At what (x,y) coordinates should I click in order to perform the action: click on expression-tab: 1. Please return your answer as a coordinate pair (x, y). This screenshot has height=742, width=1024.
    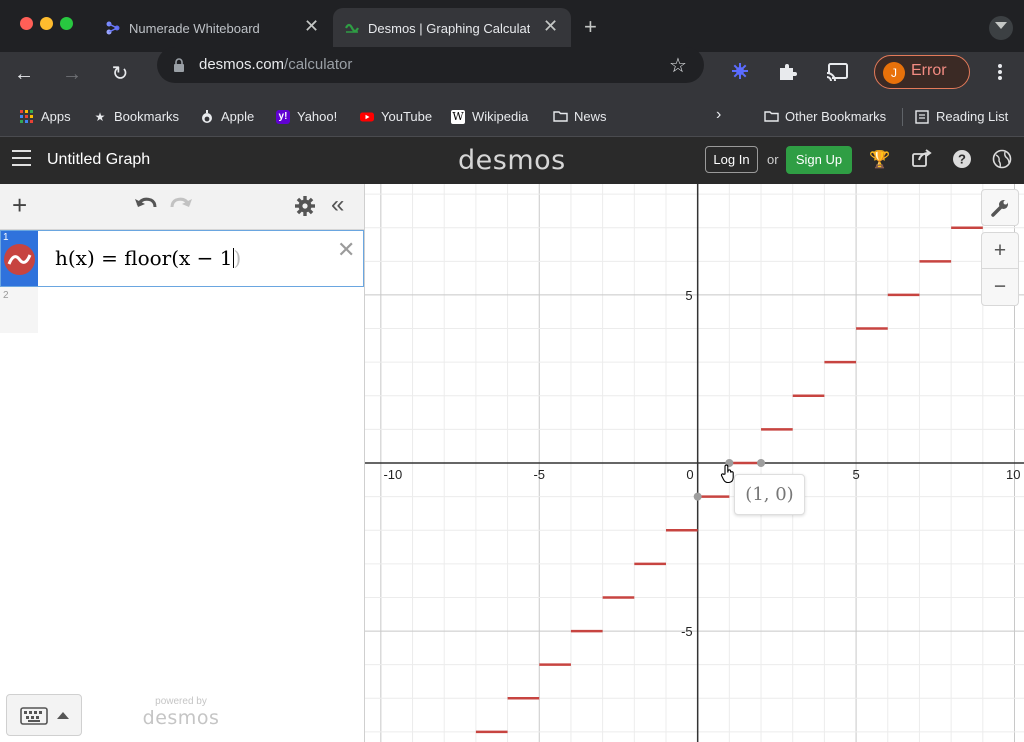
    Looking at the image, I should click on (19, 258).